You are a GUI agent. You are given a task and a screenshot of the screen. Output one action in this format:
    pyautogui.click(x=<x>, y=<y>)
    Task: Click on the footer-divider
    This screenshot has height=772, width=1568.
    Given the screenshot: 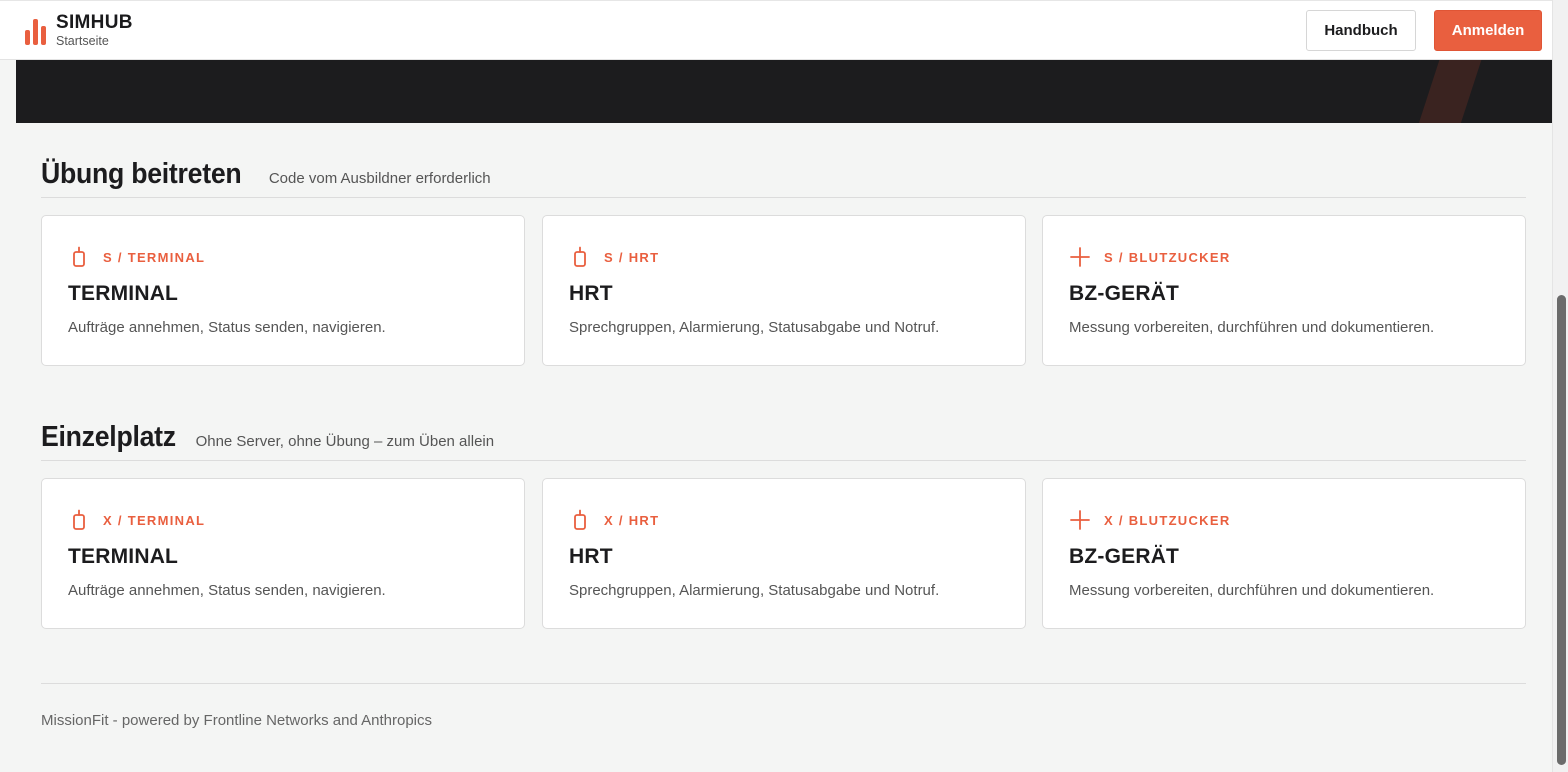 What is the action you would take?
    pyautogui.click(x=783, y=683)
    